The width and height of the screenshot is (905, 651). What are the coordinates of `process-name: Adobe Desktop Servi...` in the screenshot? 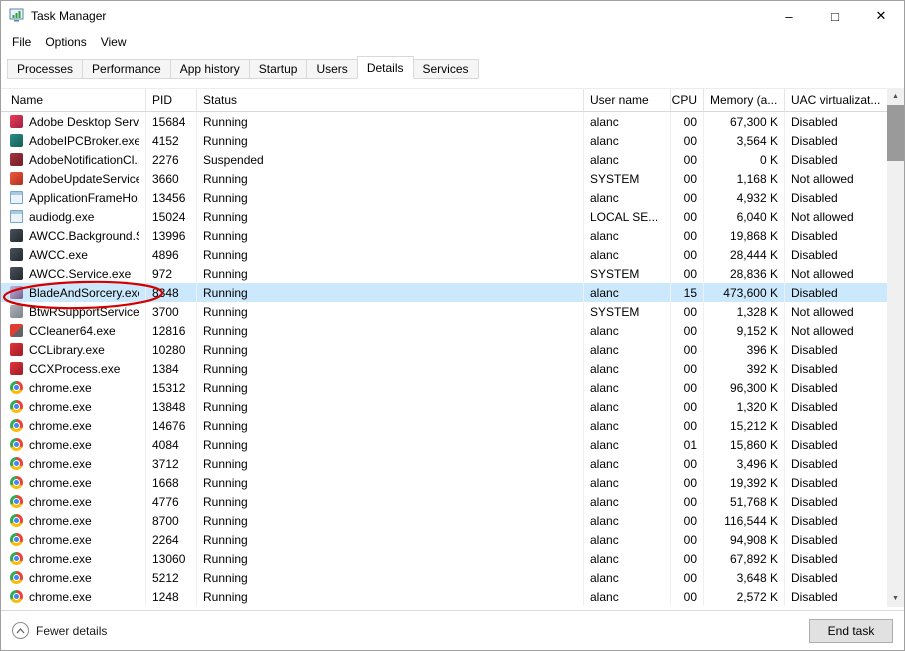 It's located at (84, 121).